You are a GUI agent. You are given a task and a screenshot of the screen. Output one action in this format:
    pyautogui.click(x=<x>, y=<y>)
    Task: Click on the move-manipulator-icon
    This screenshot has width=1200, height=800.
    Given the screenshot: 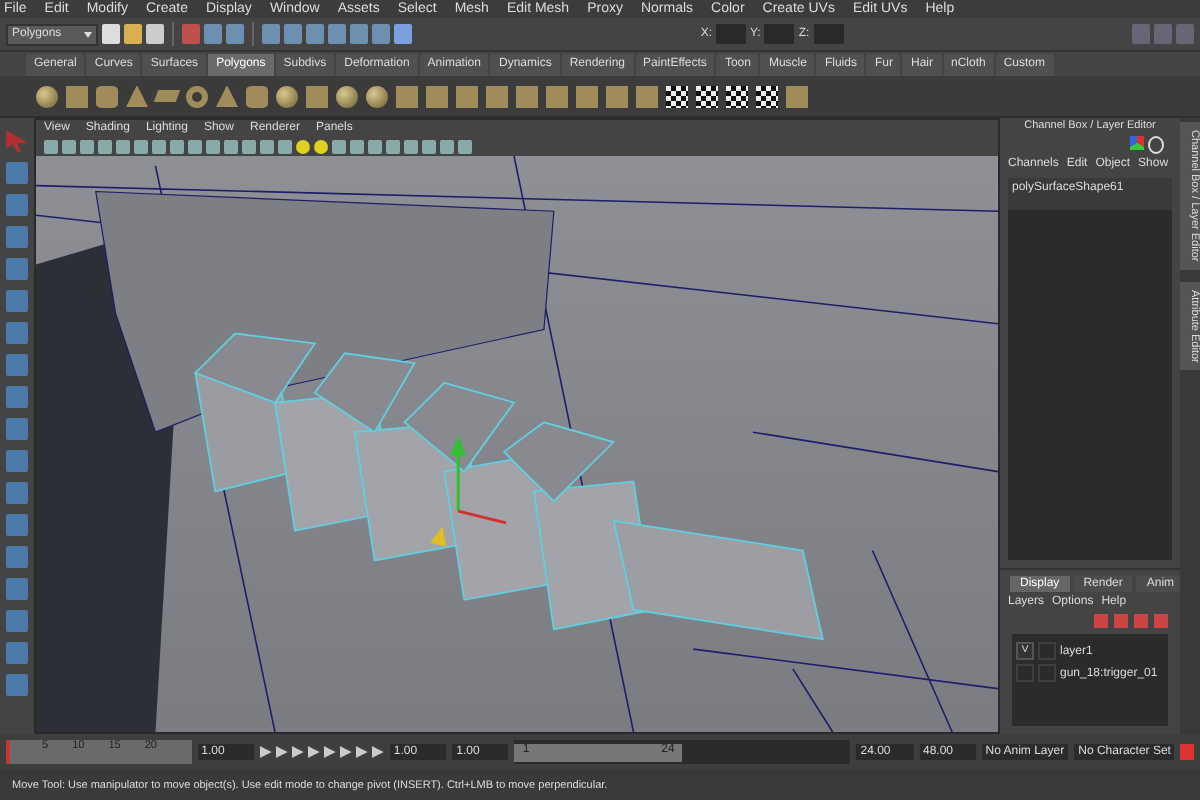 What is the action you would take?
    pyautogui.click(x=468, y=491)
    